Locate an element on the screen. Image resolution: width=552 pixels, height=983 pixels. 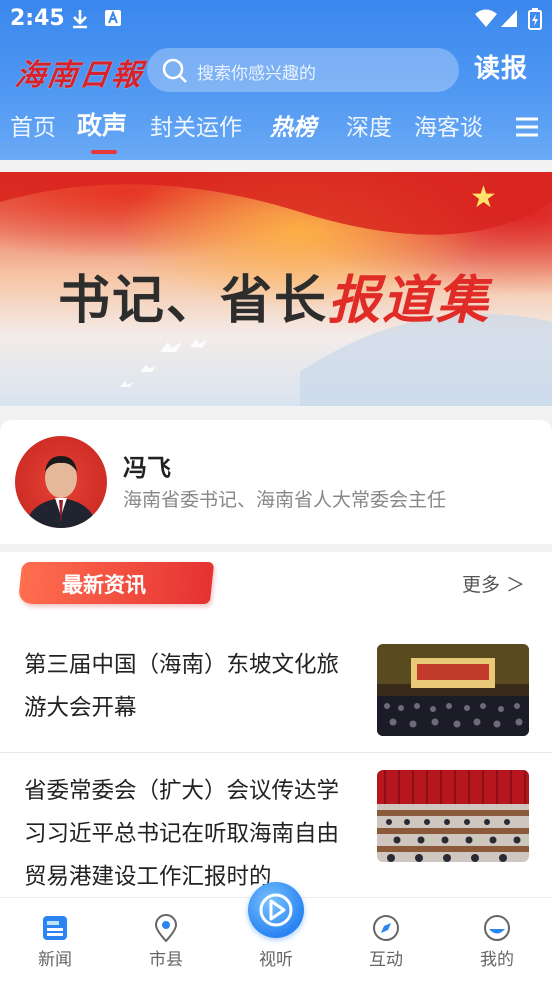
portrait-image is located at coordinates (61, 492).